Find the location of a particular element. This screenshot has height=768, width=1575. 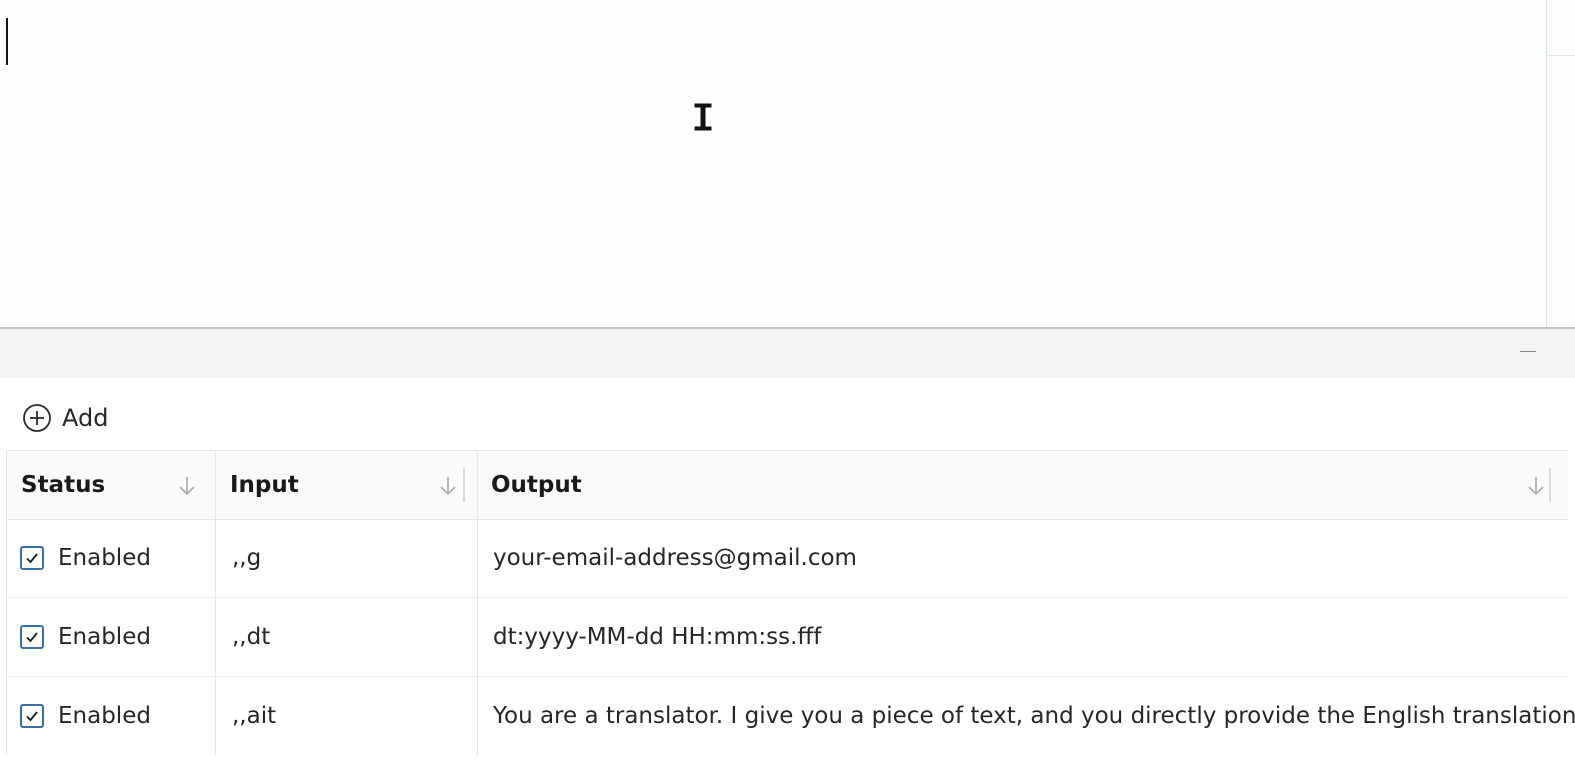

editor-scrollbar is located at coordinates (1546, 163).